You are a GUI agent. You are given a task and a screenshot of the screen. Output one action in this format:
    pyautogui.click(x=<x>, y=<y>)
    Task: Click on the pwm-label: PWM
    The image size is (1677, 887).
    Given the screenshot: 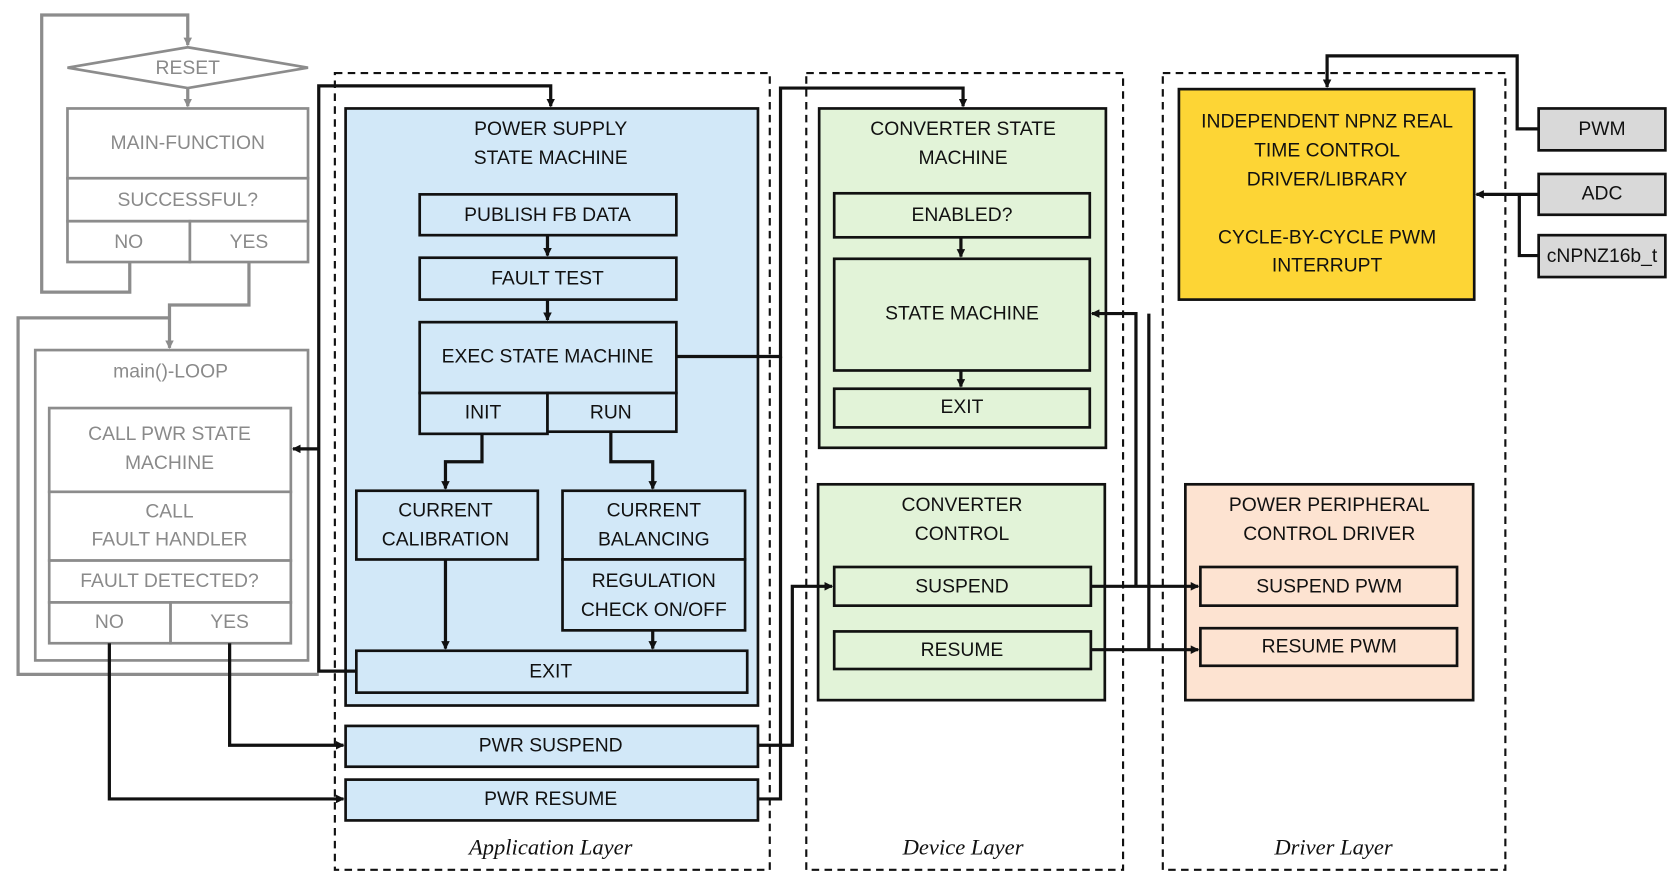 What is the action you would take?
    pyautogui.click(x=1601, y=129)
    